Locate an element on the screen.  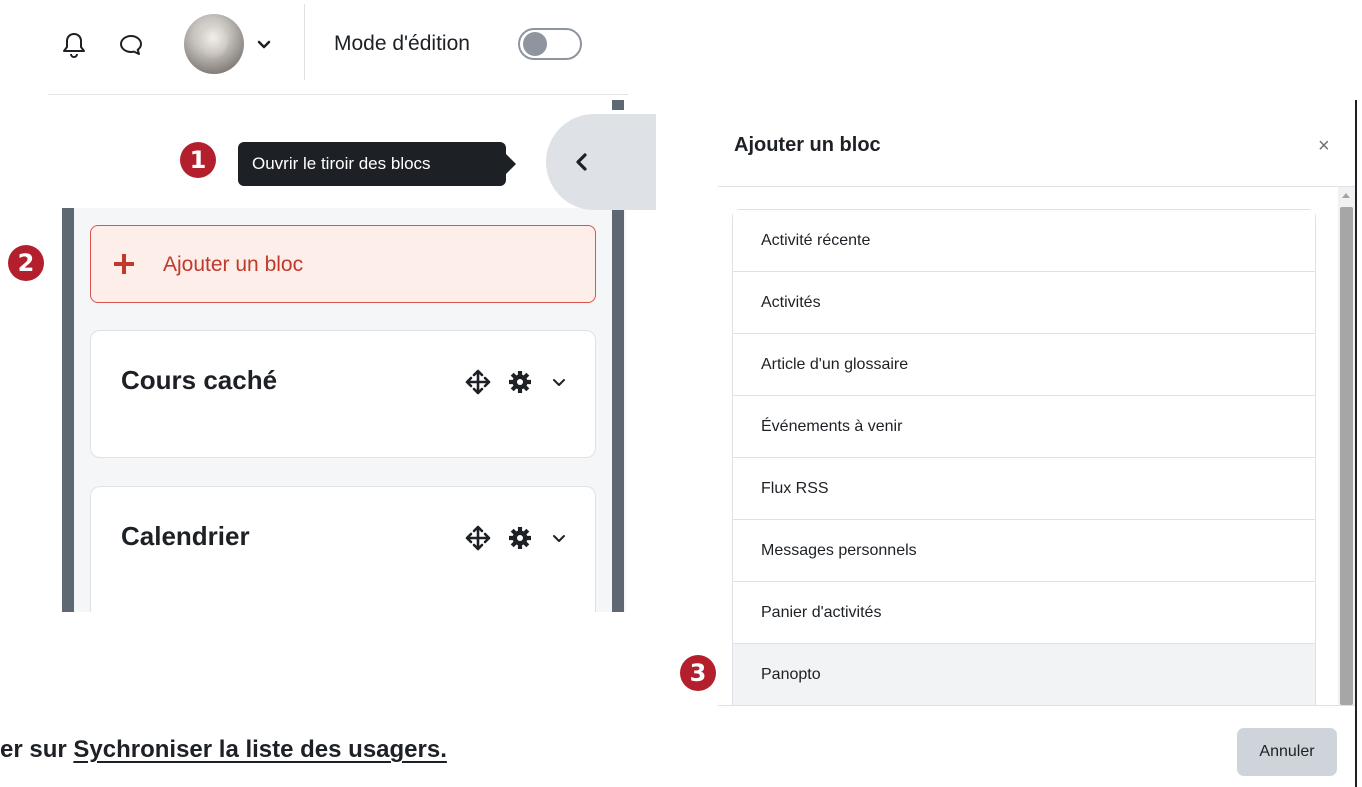
toggle-knob is located at coordinates (535, 44).